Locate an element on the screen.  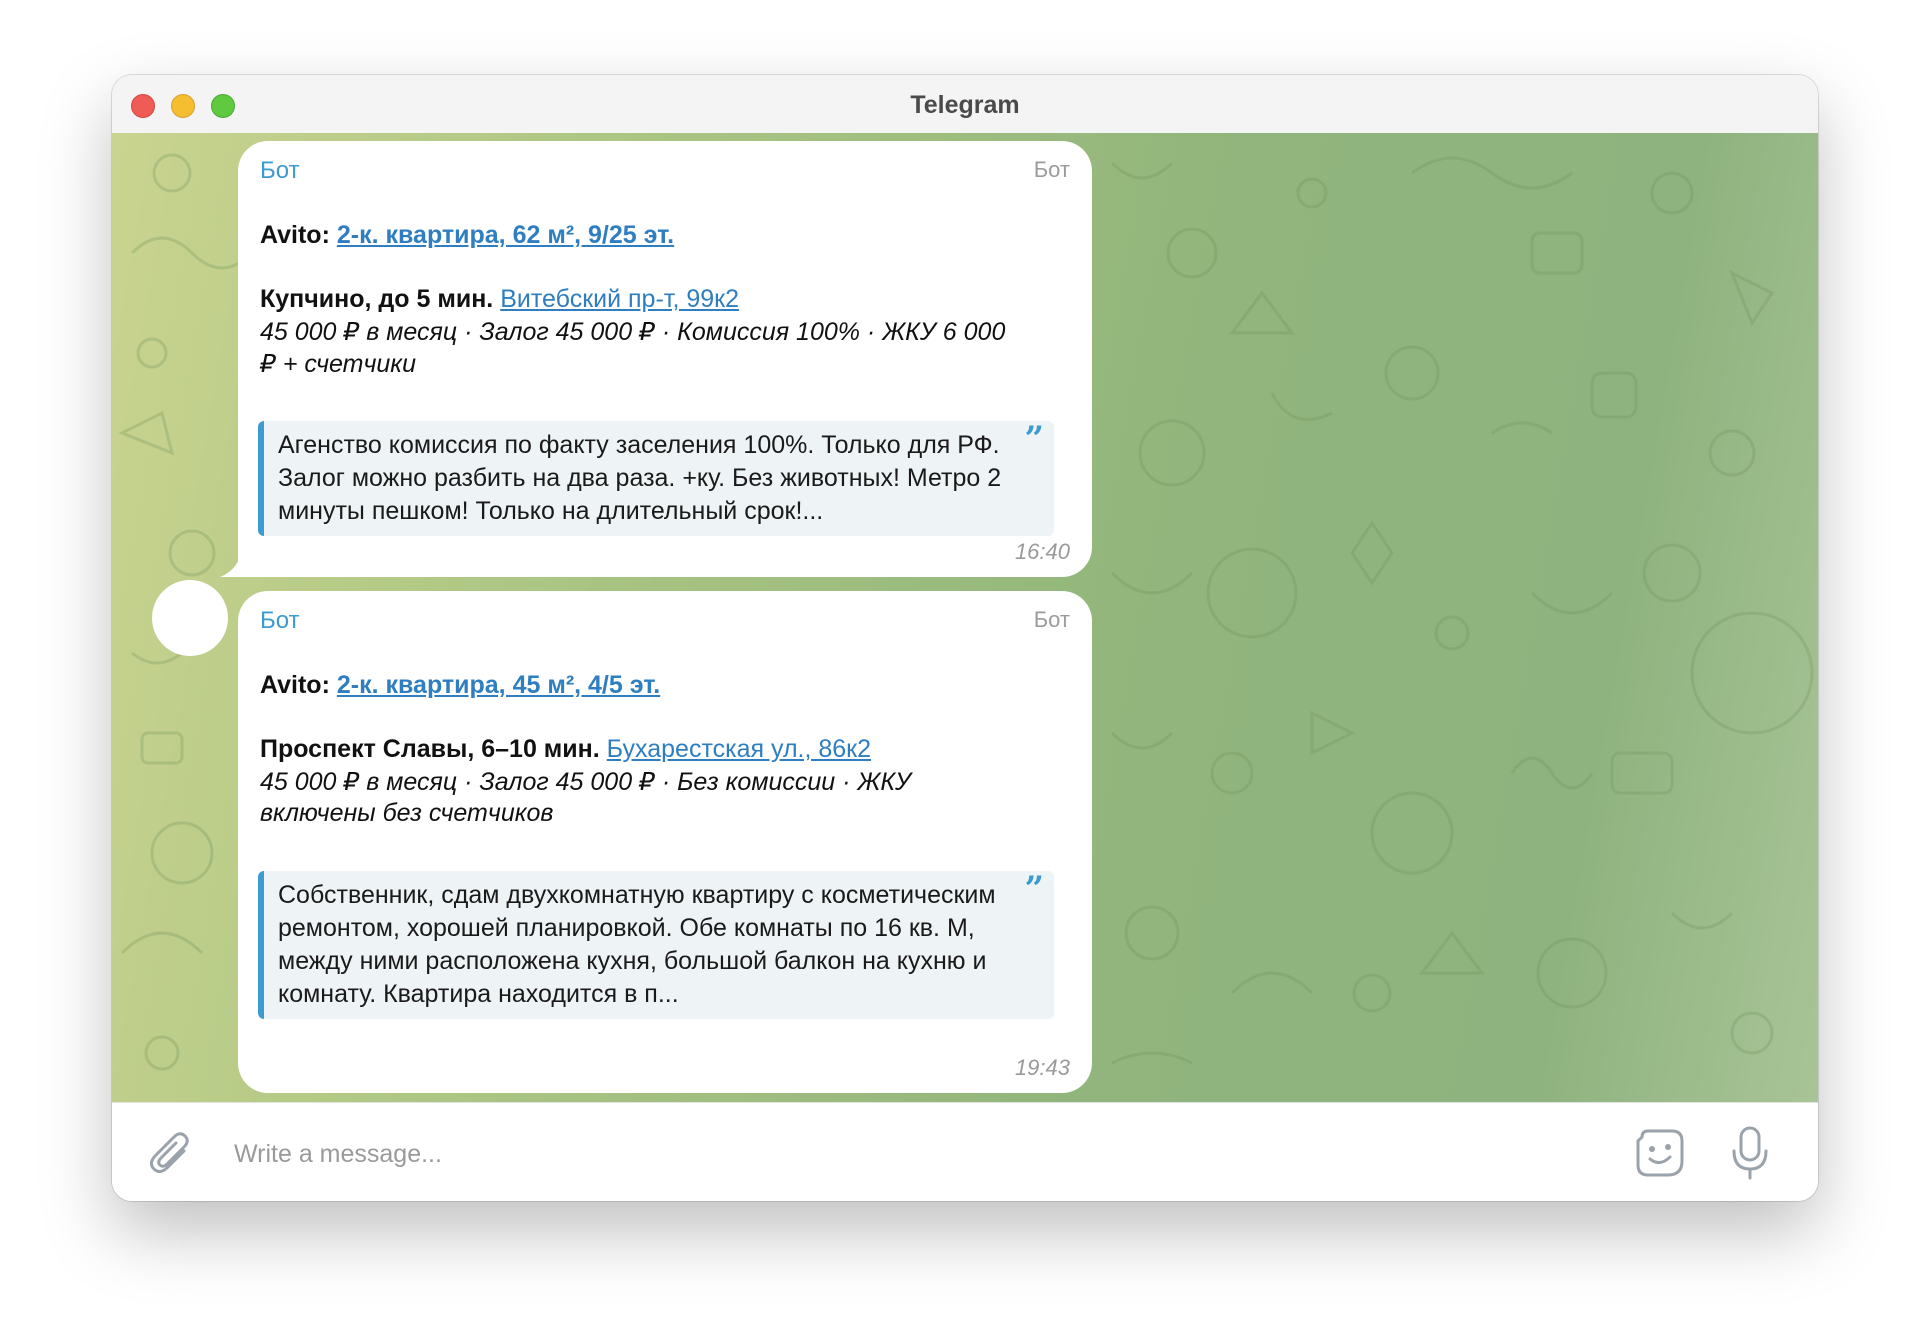
message-input is located at coordinates (934, 1154).